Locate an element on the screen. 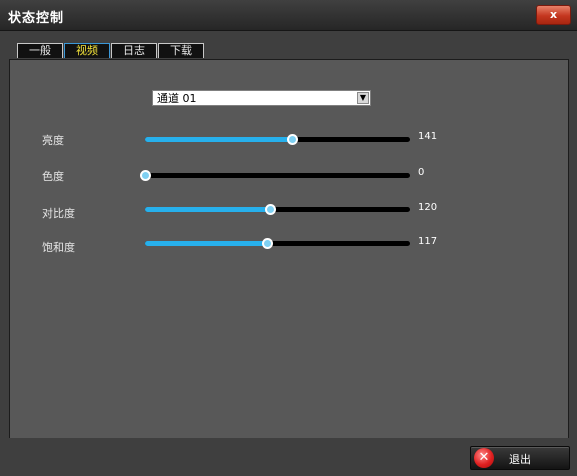  window-title: 状态控制 is located at coordinates (36, 18).